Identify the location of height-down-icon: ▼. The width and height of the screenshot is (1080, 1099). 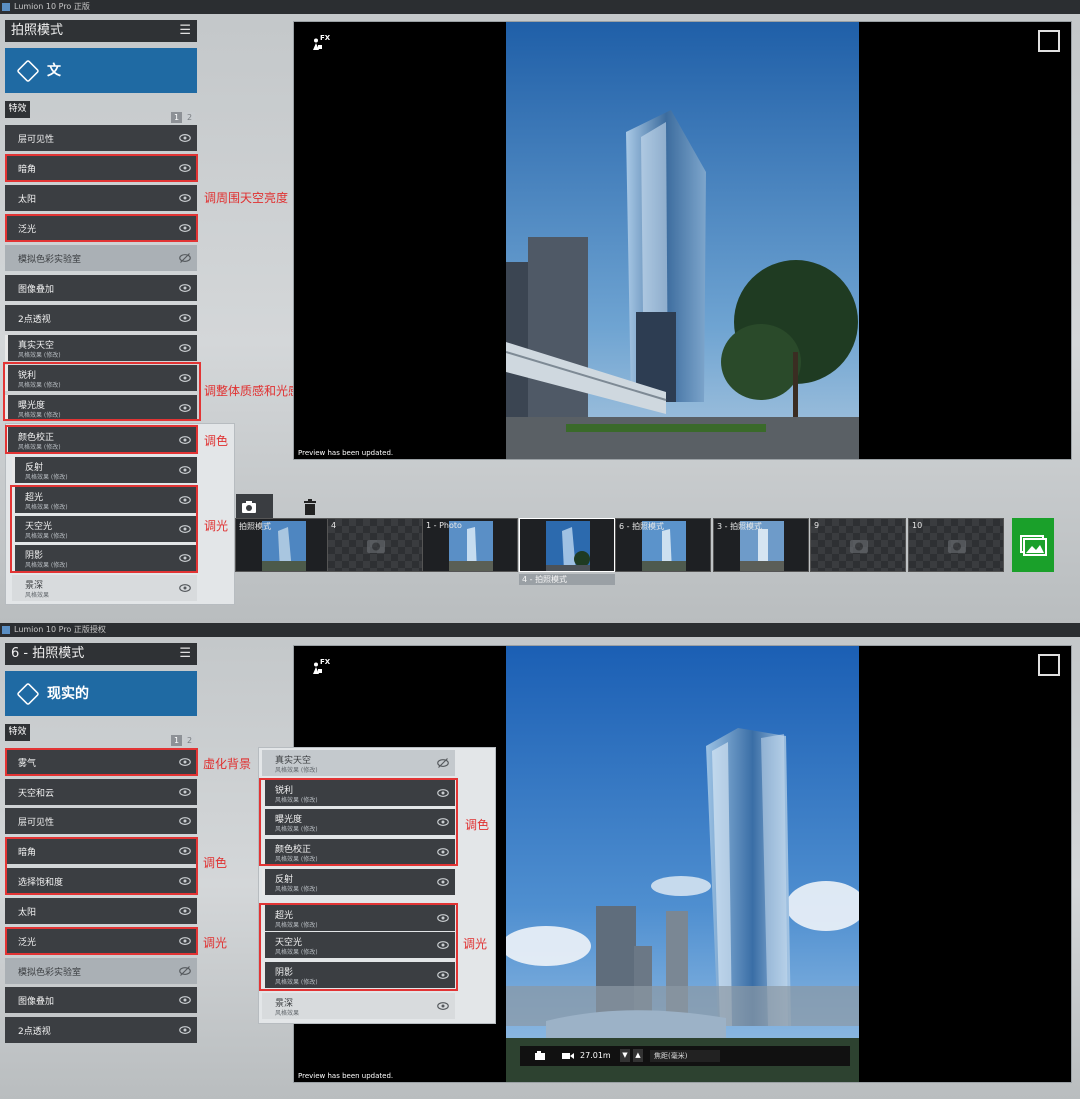
(625, 1055).